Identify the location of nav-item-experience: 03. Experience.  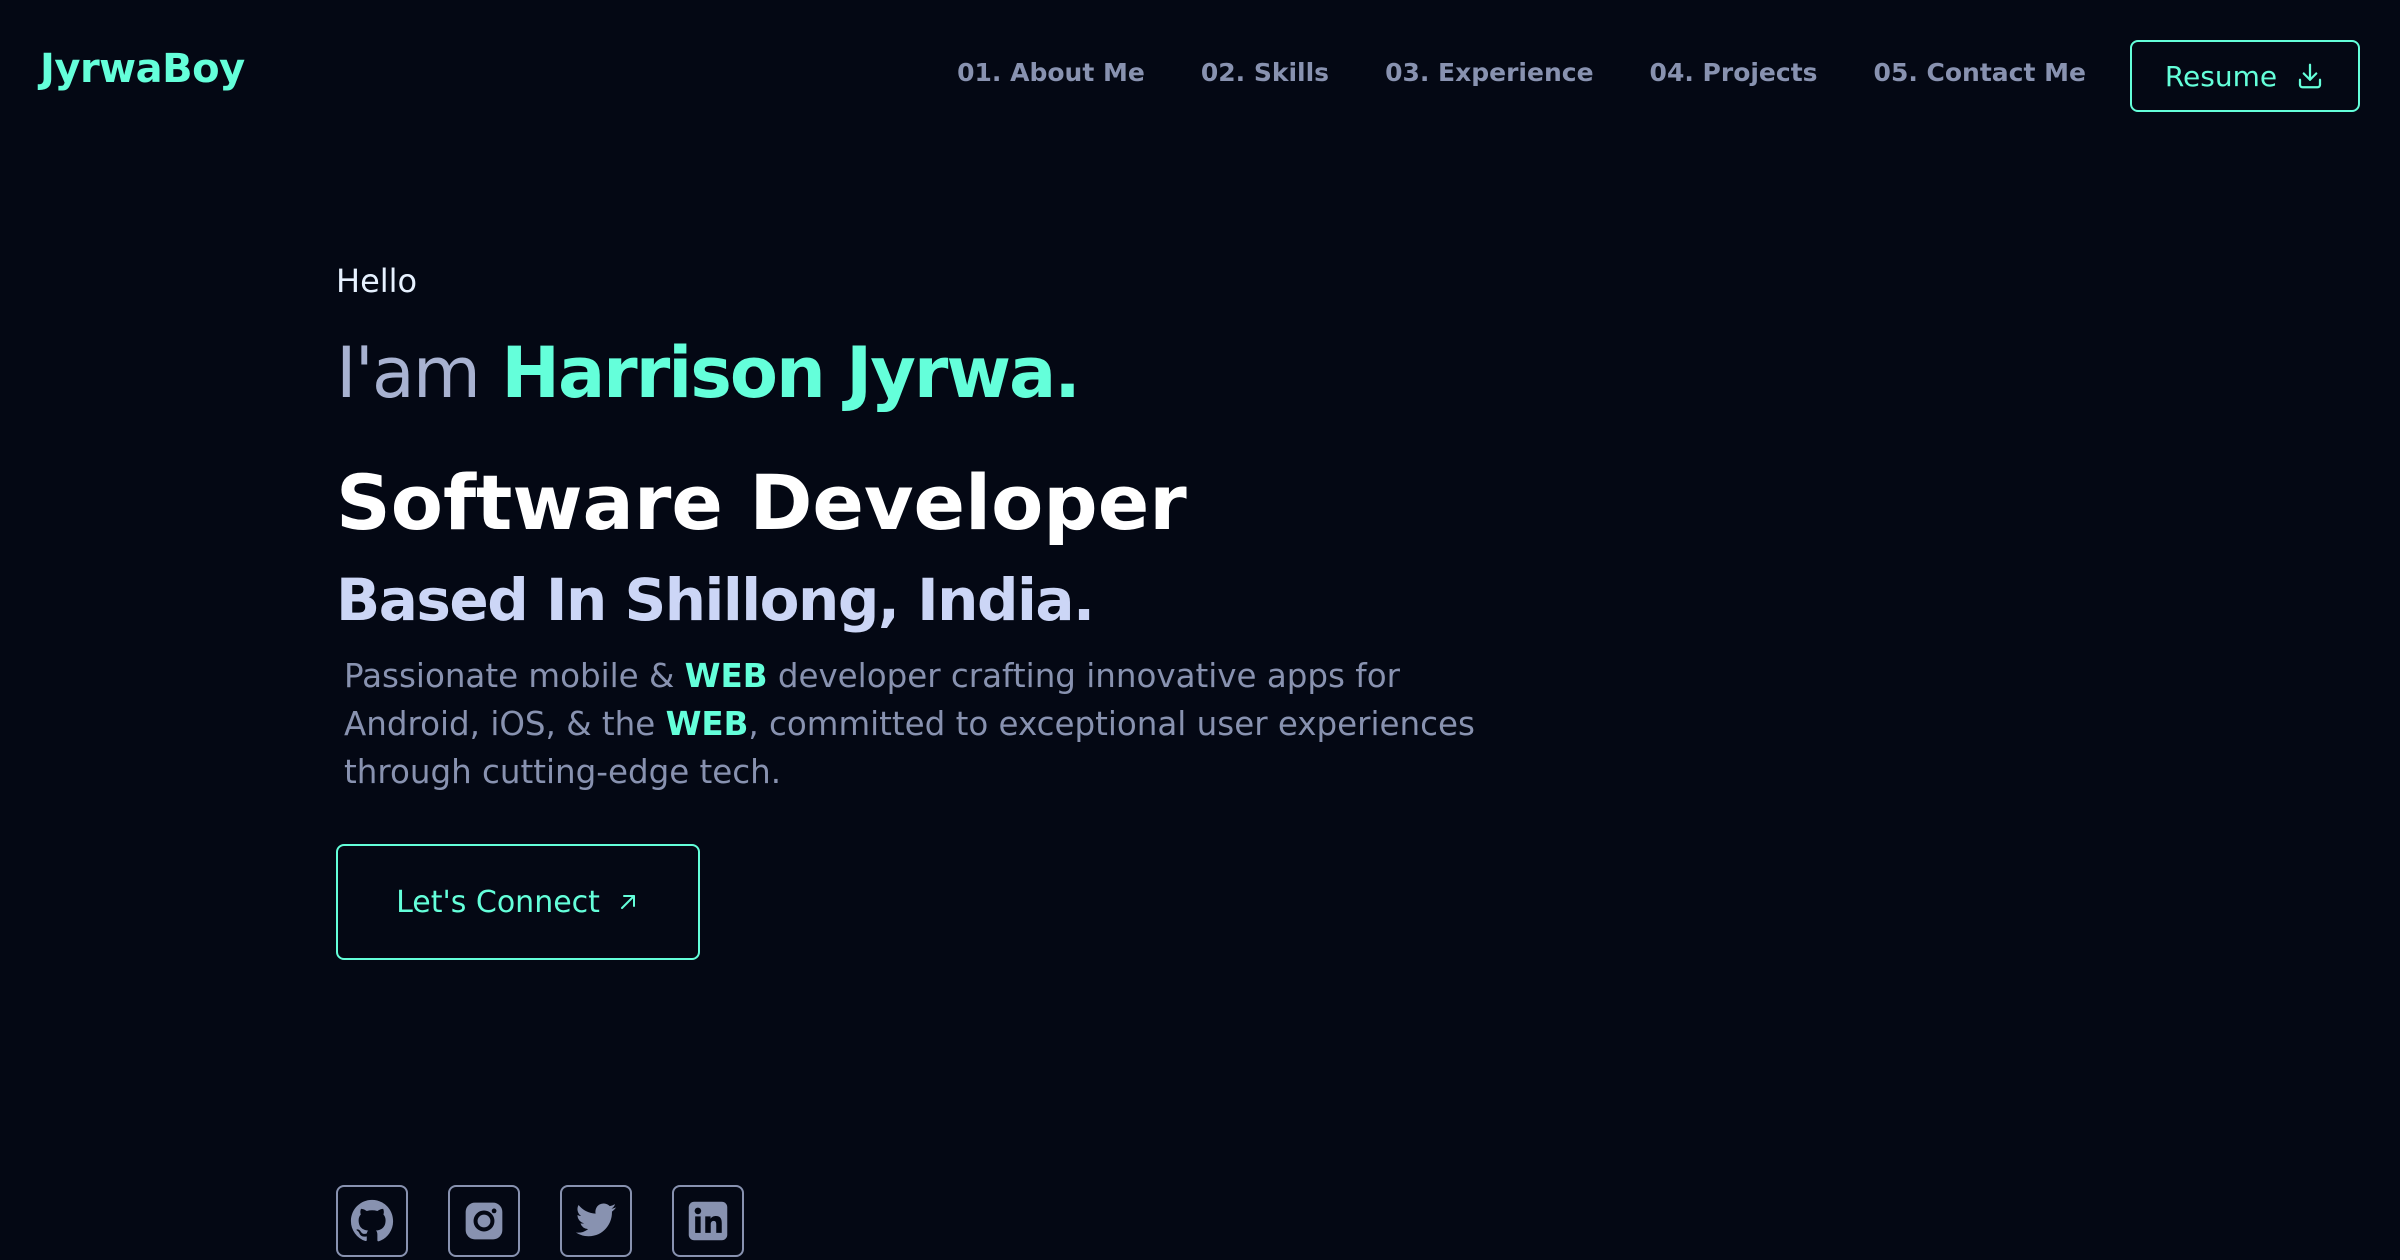
(1489, 72).